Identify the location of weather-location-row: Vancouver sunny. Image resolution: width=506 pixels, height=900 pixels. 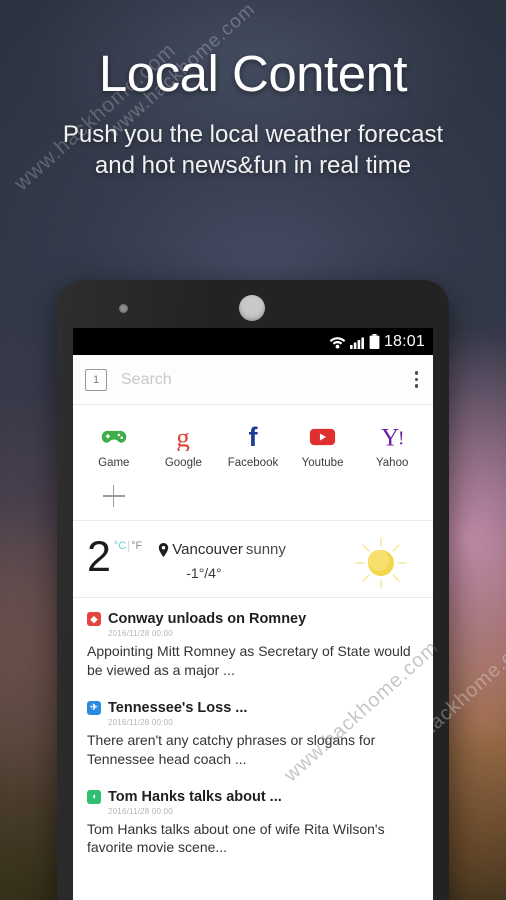
(222, 549).